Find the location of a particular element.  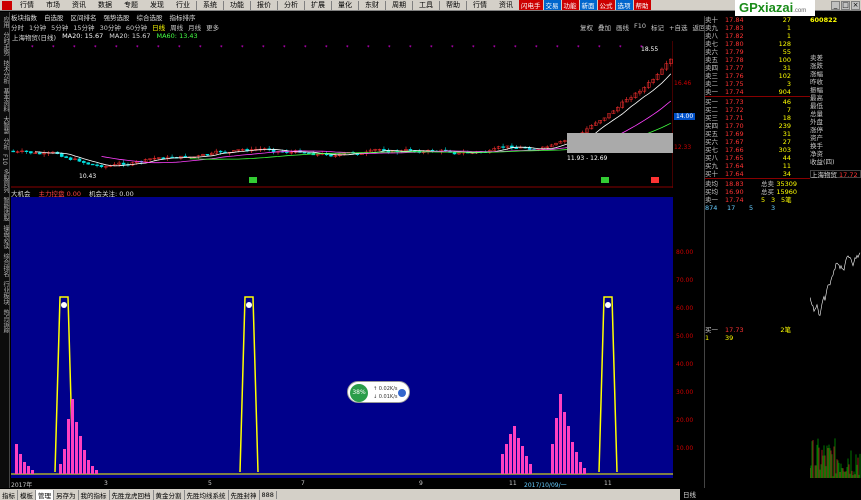

side-tab: 大智慧 is located at coordinates (5, 125).